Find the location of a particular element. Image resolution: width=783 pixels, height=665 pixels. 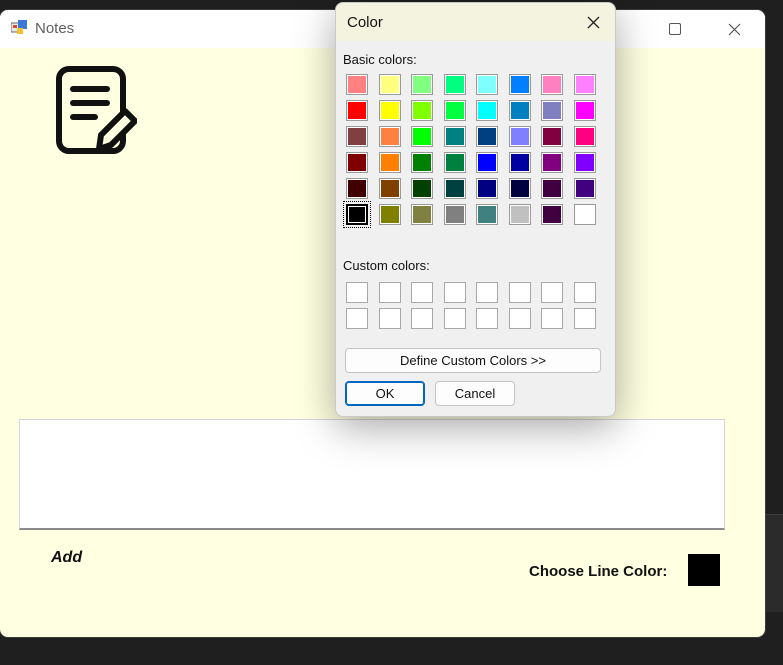

define-custom-colors-button: Define Custom Colors >> is located at coordinates (473, 360).